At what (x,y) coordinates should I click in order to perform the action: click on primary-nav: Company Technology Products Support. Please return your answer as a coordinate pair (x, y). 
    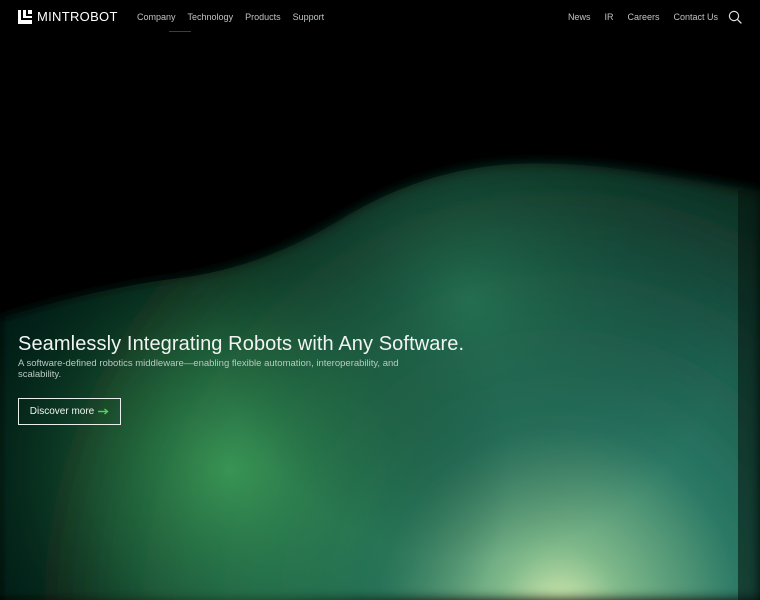
    Looking at the image, I should click on (236, 21).